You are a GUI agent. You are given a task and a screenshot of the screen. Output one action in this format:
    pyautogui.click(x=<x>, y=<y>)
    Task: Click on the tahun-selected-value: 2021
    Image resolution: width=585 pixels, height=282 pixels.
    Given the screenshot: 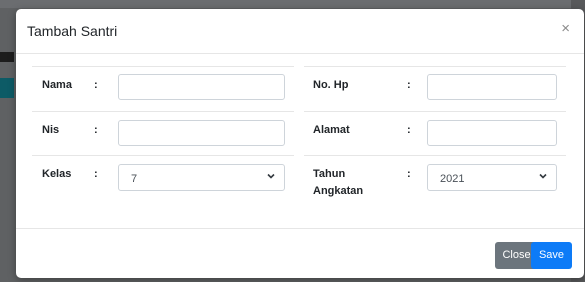 What is the action you would take?
    pyautogui.click(x=452, y=179)
    